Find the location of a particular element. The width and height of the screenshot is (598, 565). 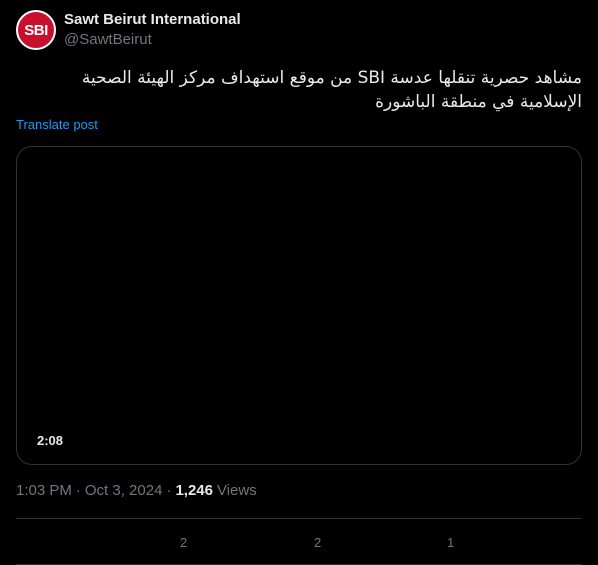

like-button: 1 is located at coordinates (437, 542).